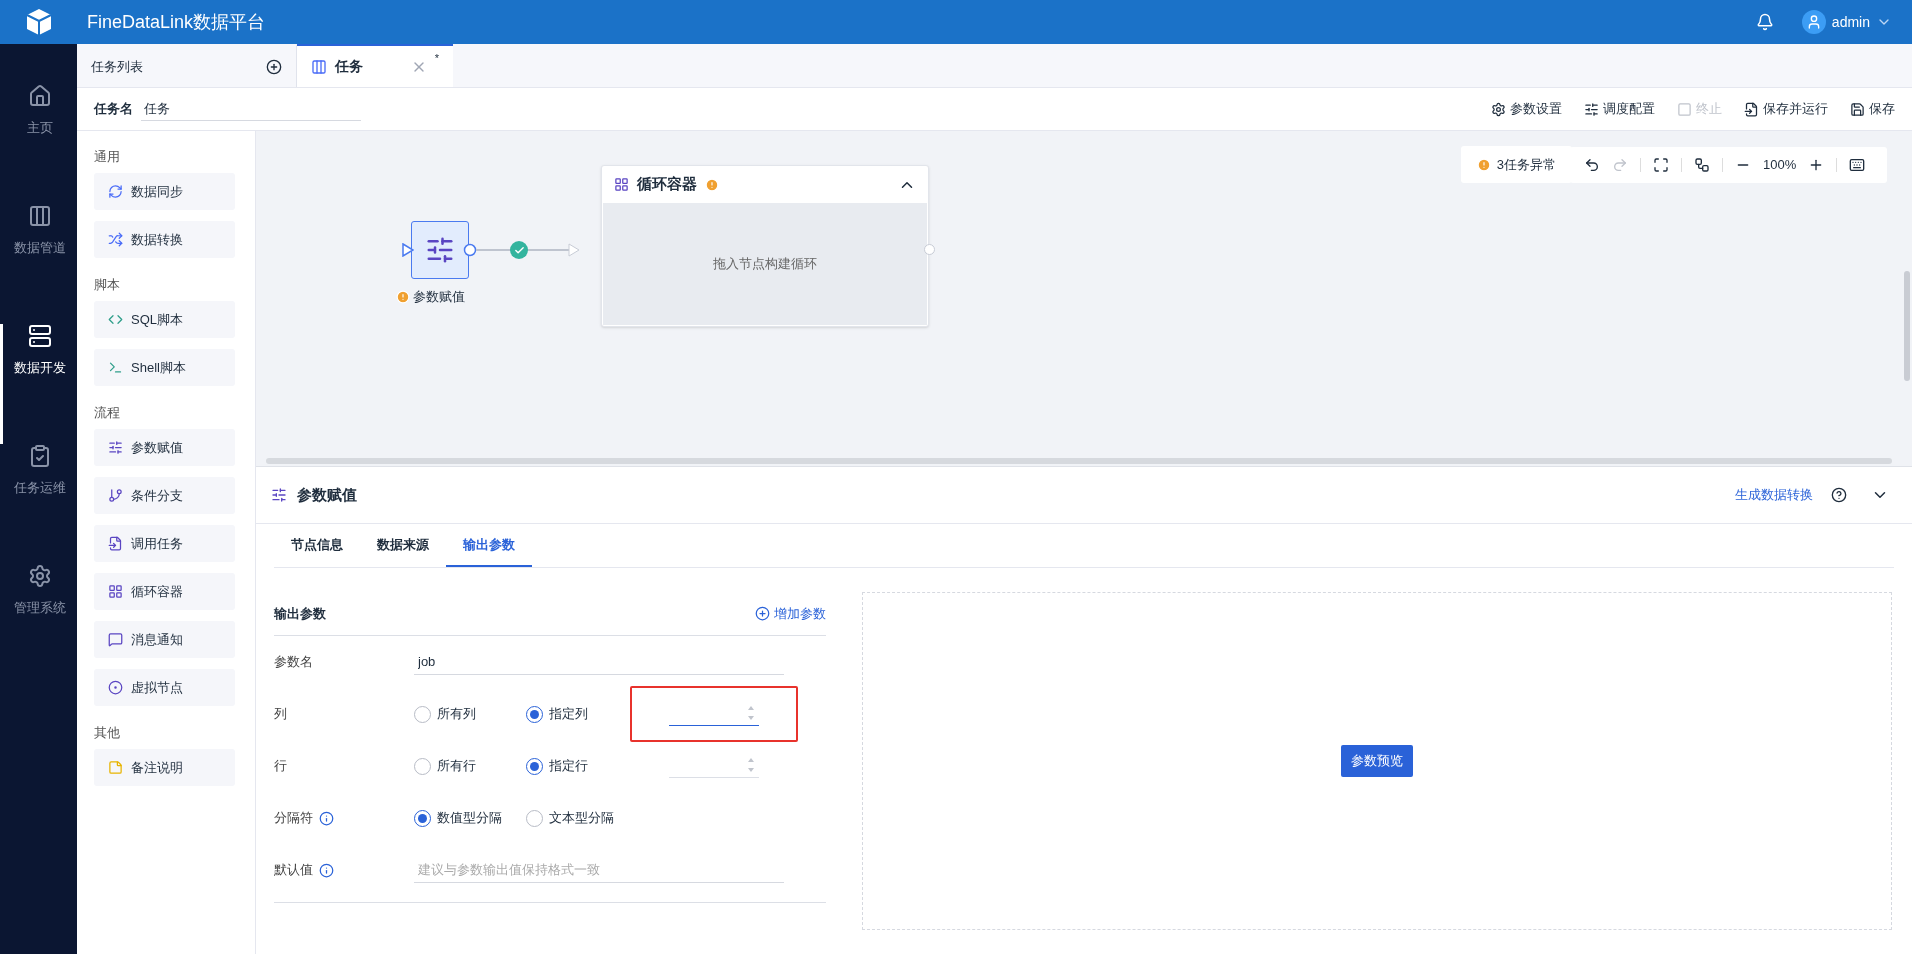 Image resolution: width=1912 pixels, height=954 pixels. I want to click on task-tab: 任务 *, so click(375, 65).